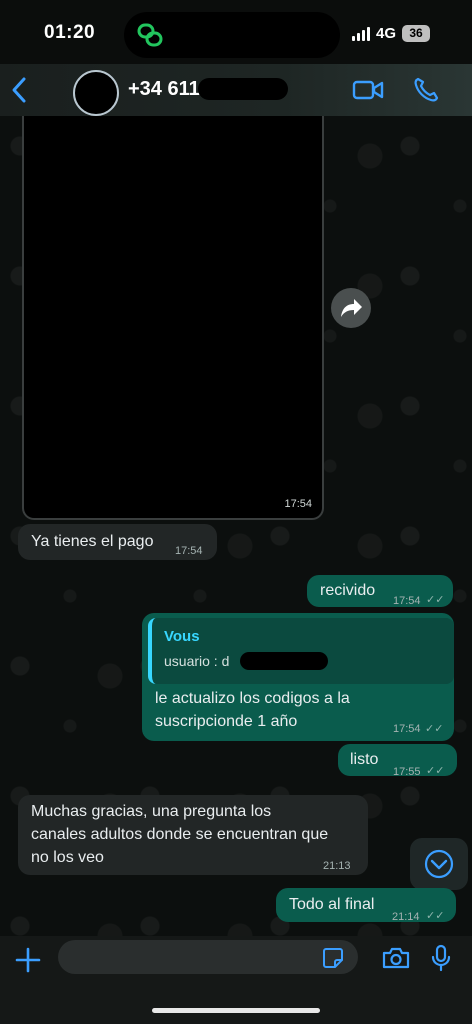 This screenshot has width=472, height=1024. What do you see at coordinates (96, 93) in the screenshot?
I see `avatar` at bounding box center [96, 93].